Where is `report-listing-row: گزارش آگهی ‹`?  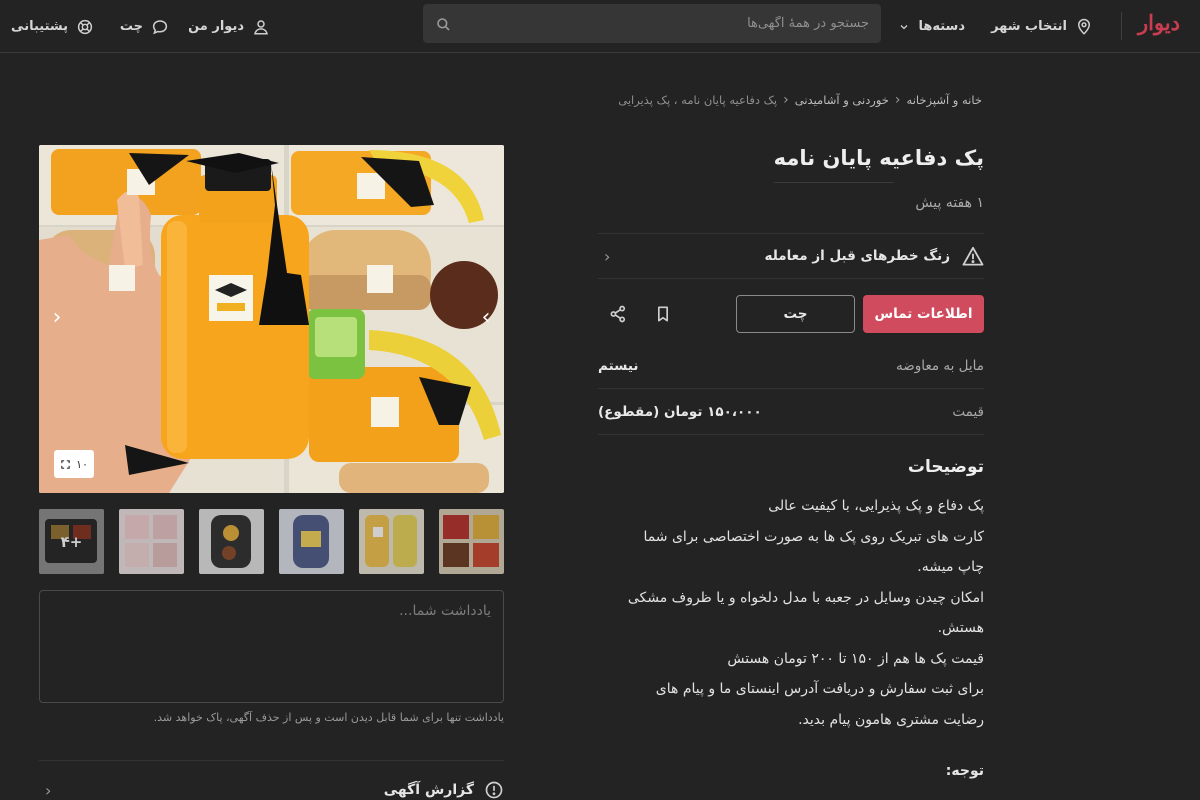
report-listing-row: گزارش آگهی ‹ is located at coordinates (271, 788).